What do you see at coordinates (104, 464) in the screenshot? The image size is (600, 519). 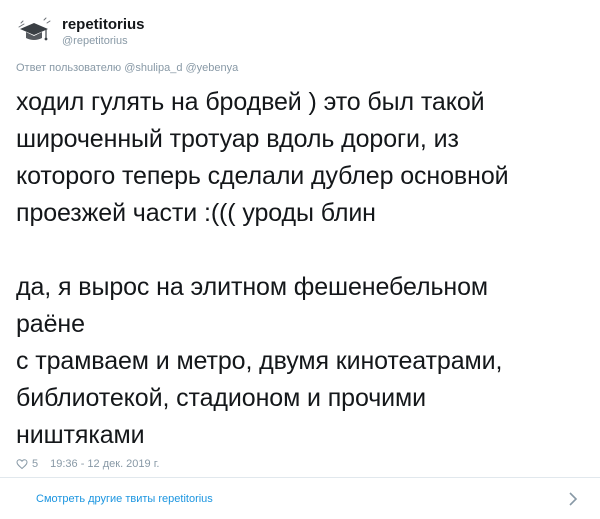 I see `timestamp: 19:36 - 12 дек. 2019 г.` at bounding box center [104, 464].